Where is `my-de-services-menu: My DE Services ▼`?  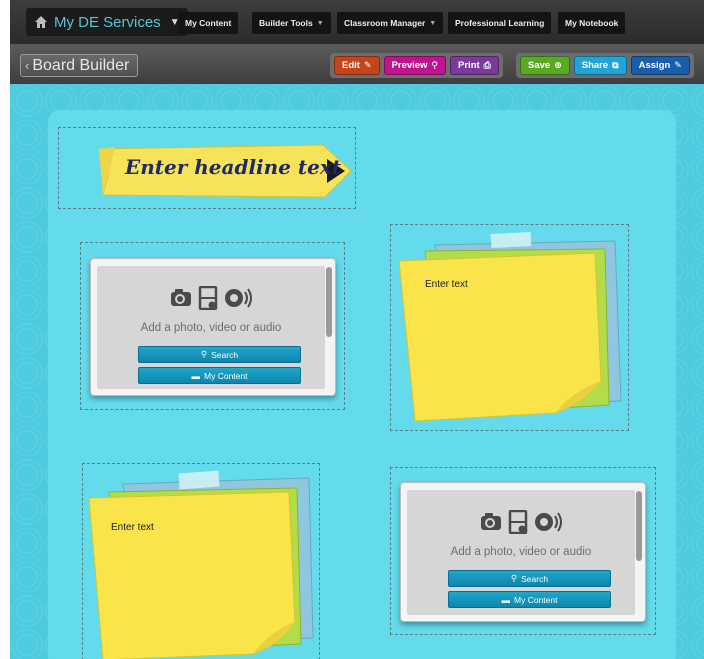
my-de-services-menu: My DE Services ▼ is located at coordinates (107, 22).